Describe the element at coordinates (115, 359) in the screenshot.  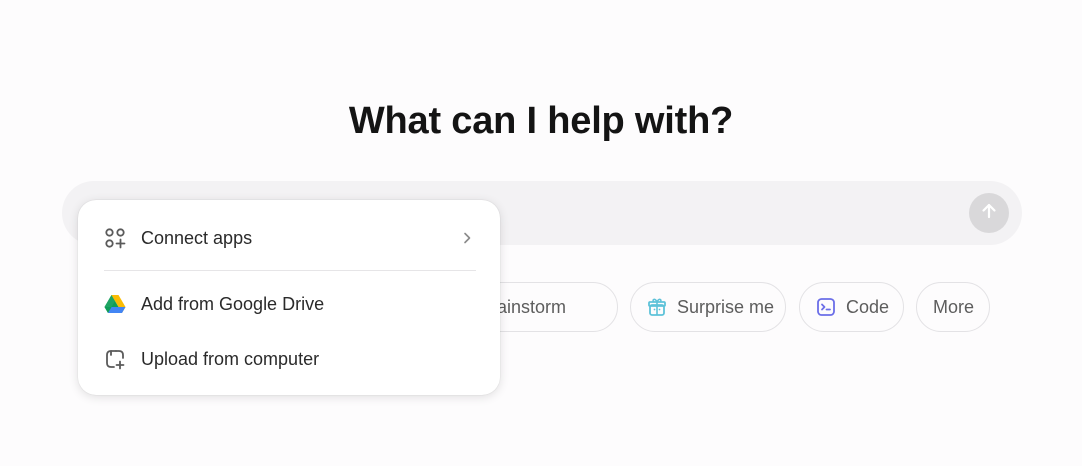
I see `upload-file-icon` at that location.